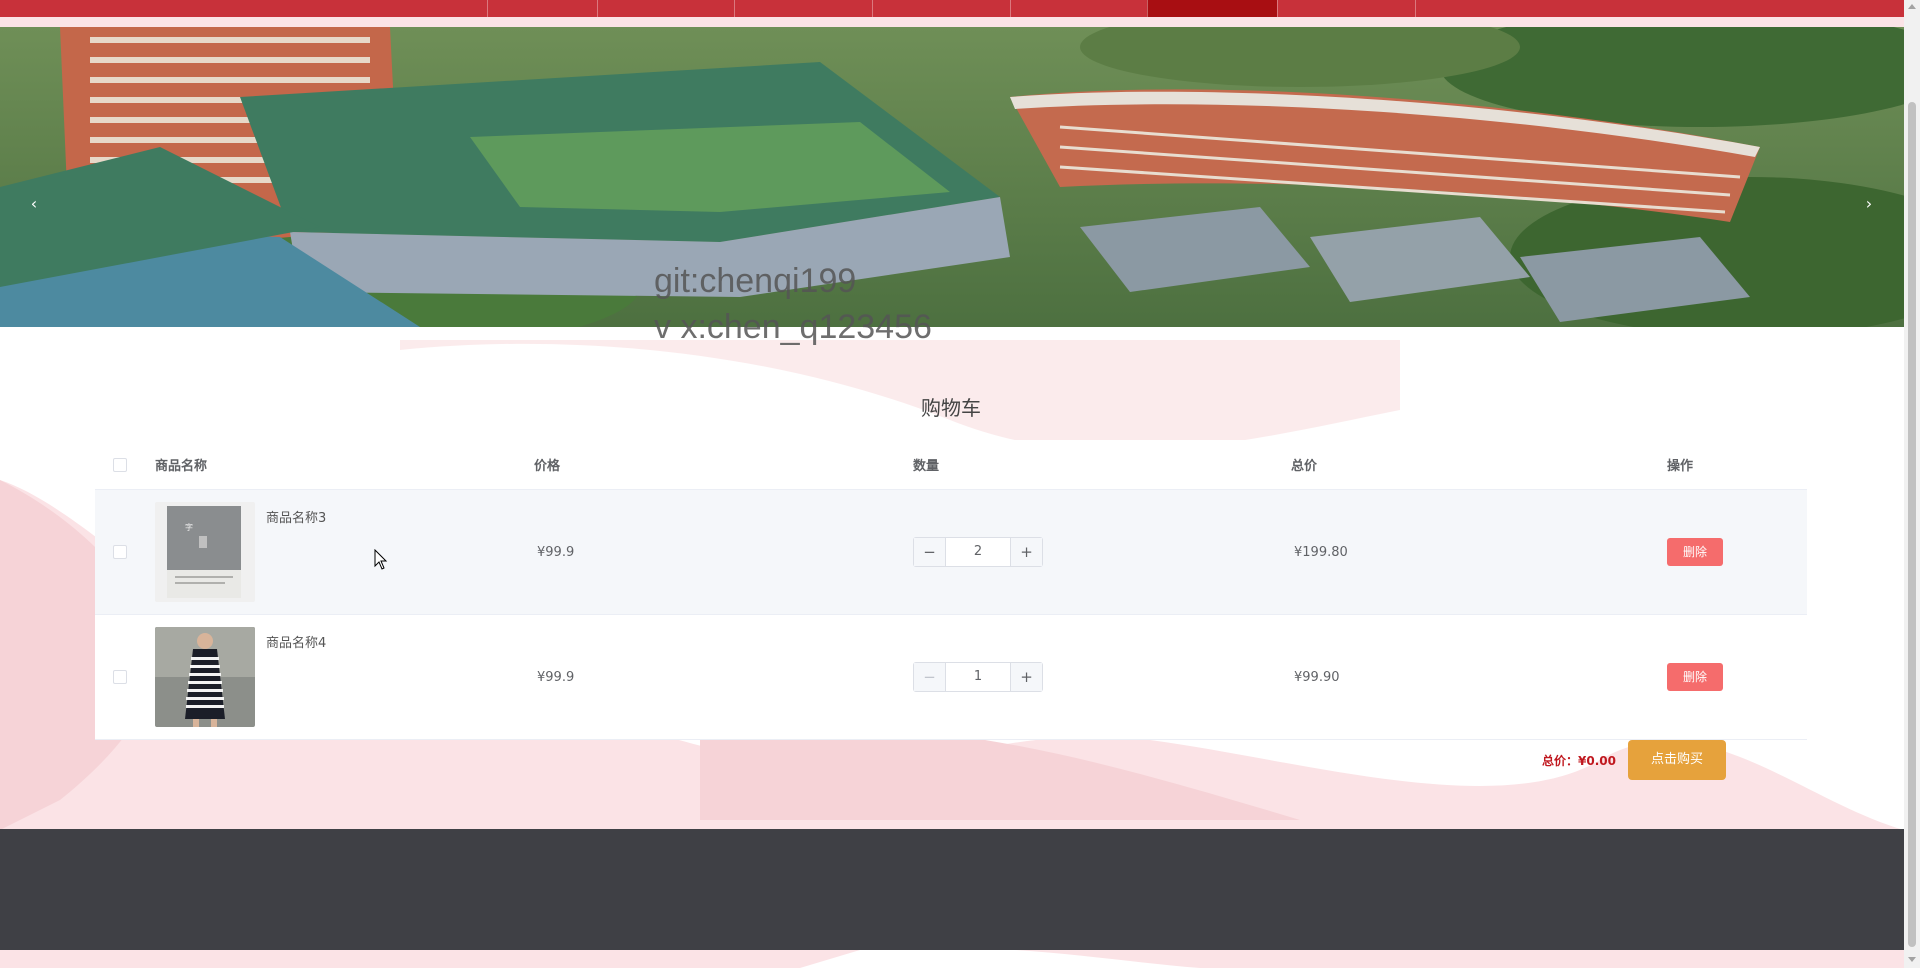 The image size is (1920, 968). Describe the element at coordinates (1869, 204) in the screenshot. I see `carousel-next-arrow: ›` at that location.